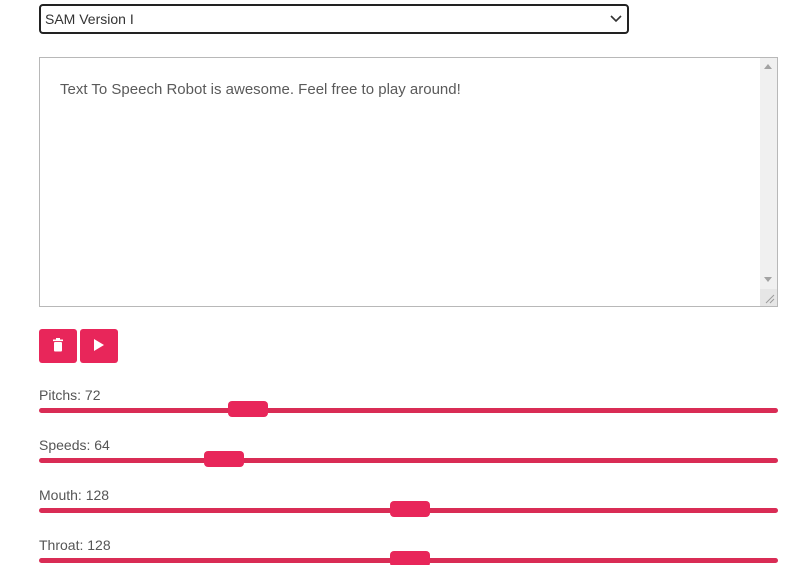 Image resolution: width=800 pixels, height=565 pixels. What do you see at coordinates (768, 297) in the screenshot?
I see `resize-grip-icon` at bounding box center [768, 297].